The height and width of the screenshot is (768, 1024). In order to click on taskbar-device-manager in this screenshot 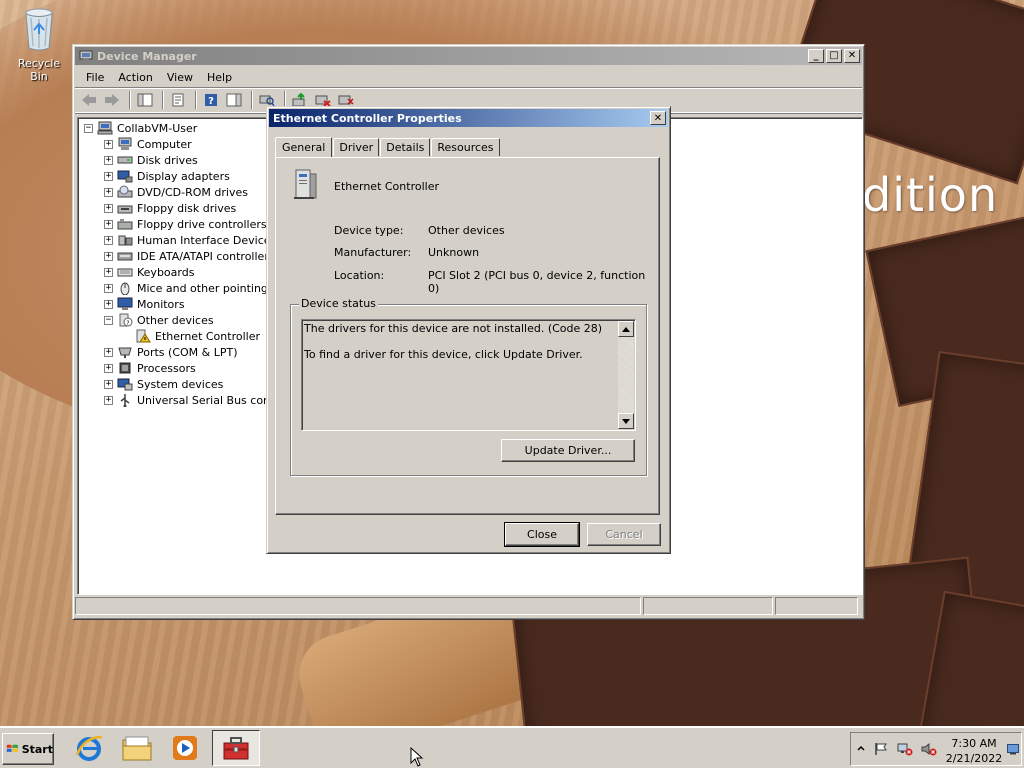, I will do `click(236, 748)`.